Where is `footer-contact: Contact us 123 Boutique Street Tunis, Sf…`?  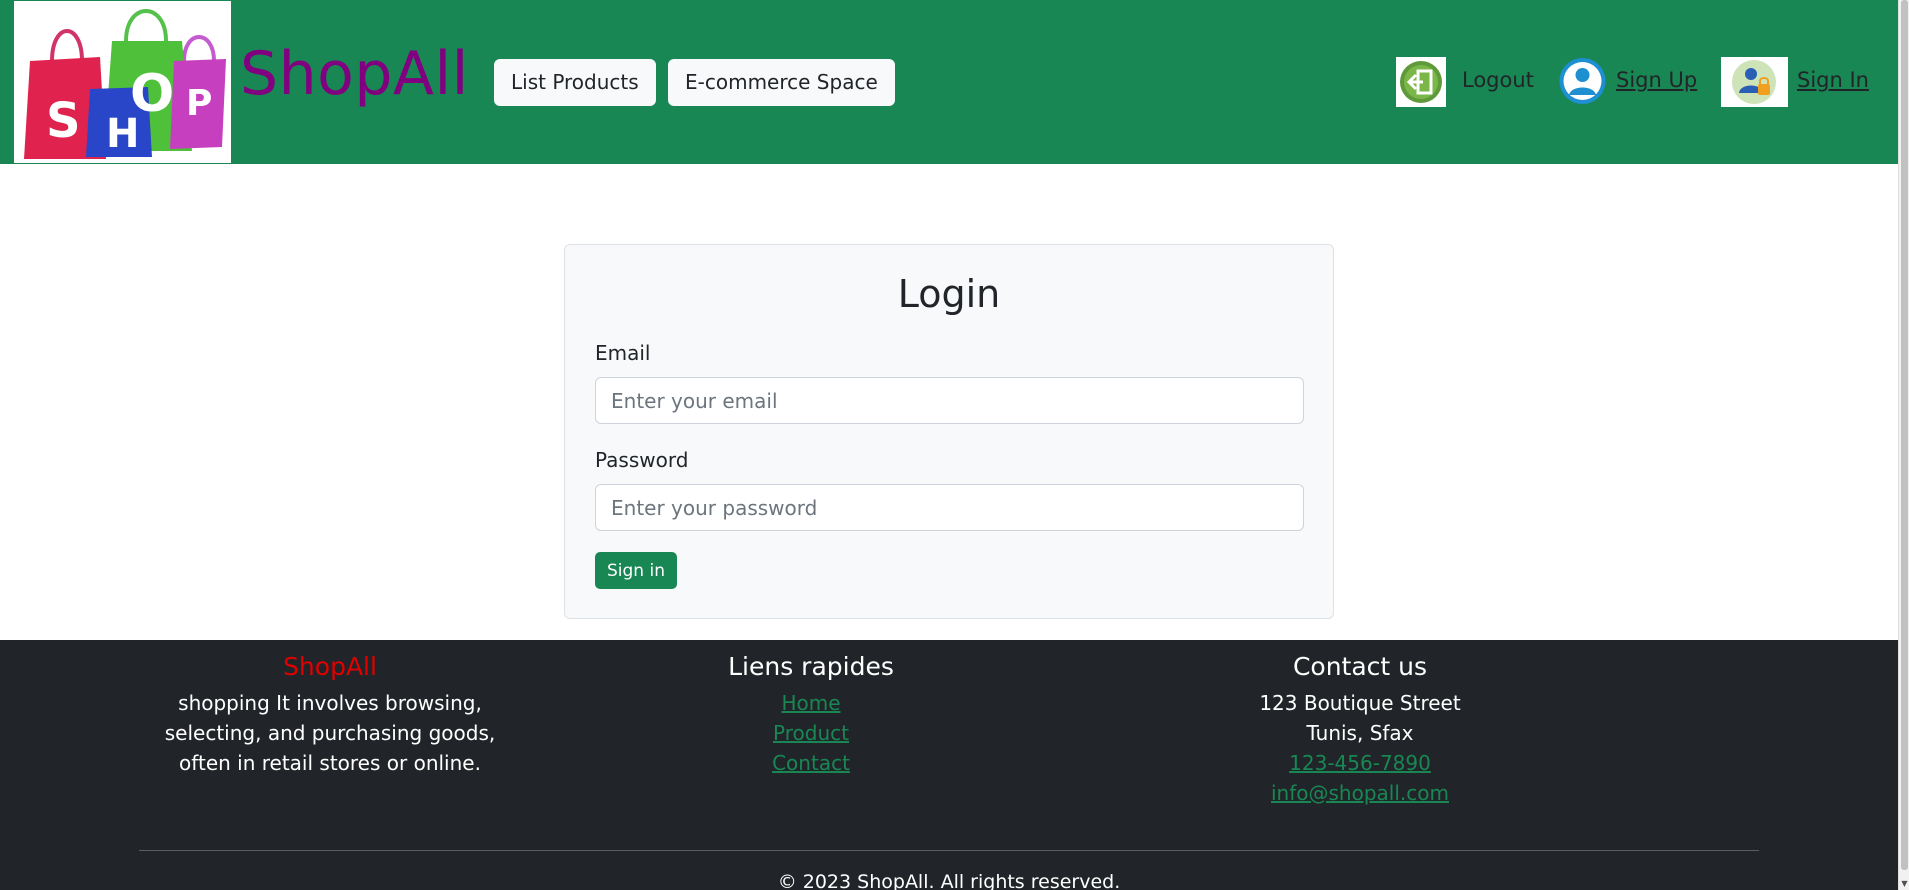
footer-contact: Contact us 123 Boutique Street Tunis, Sf… is located at coordinates (1360, 729).